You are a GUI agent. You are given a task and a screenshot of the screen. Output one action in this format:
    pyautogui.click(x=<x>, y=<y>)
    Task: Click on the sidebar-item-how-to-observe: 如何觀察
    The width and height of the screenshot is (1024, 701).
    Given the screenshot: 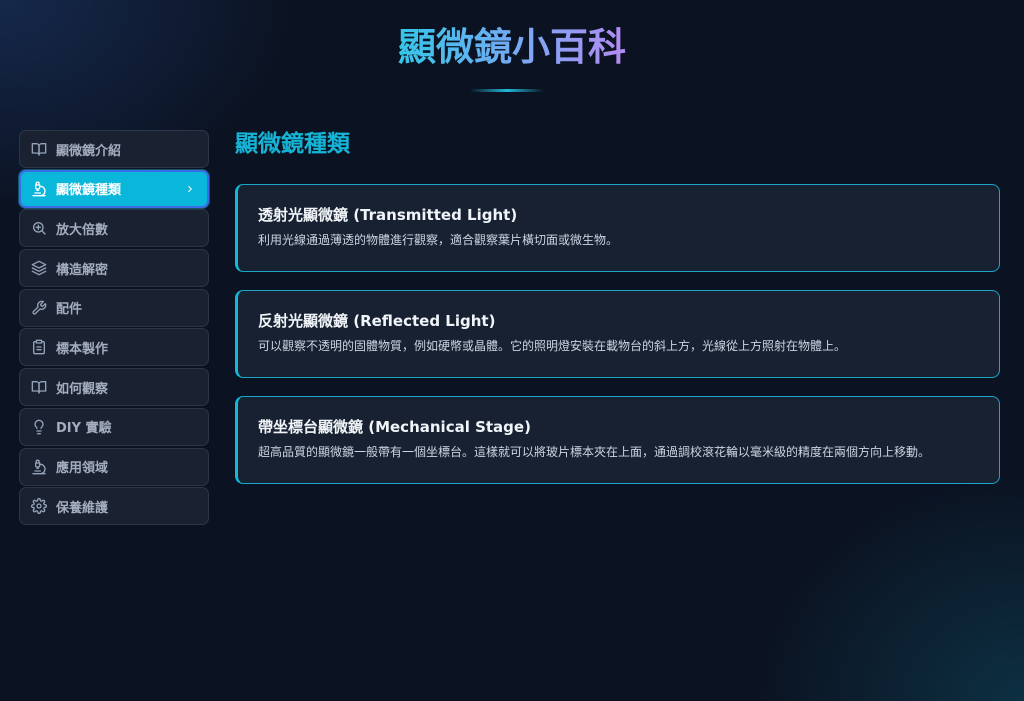 What is the action you would take?
    pyautogui.click(x=114, y=387)
    